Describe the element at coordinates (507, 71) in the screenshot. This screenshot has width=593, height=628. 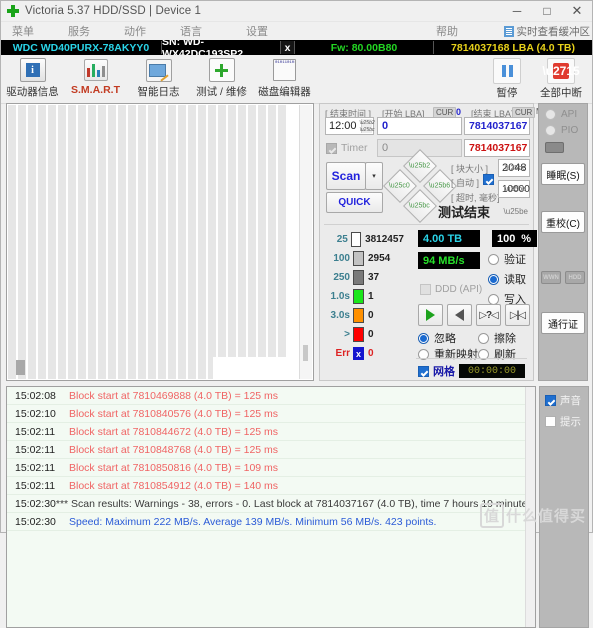
I see `pause-icon` at that location.